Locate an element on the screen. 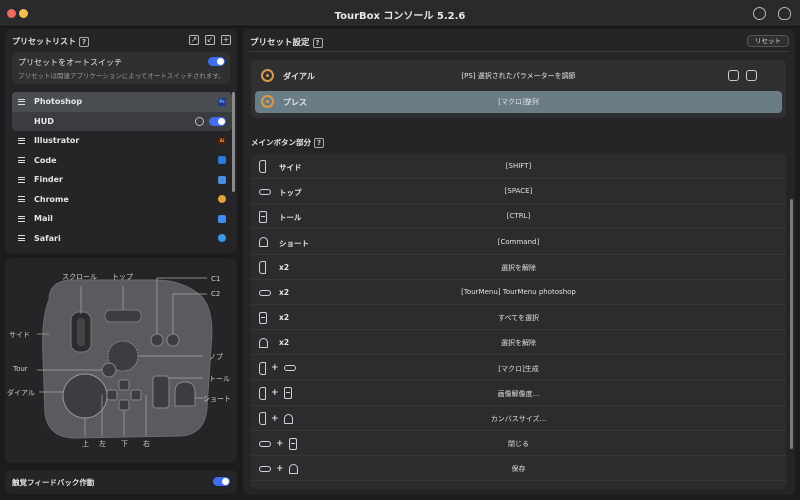 The width and height of the screenshot is (800, 500). lightbulb-icon is located at coordinates (784, 13).